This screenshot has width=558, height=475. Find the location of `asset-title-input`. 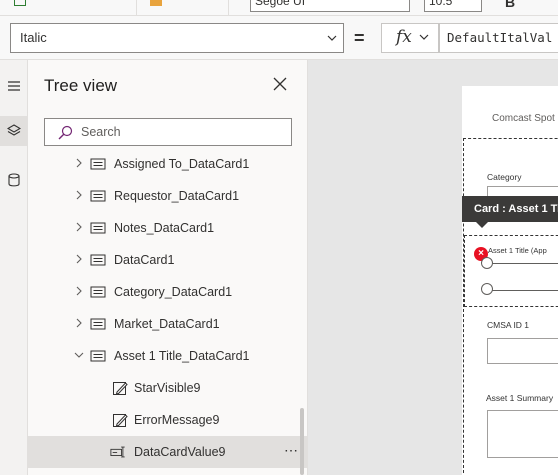

asset-title-input is located at coordinates (523, 277).